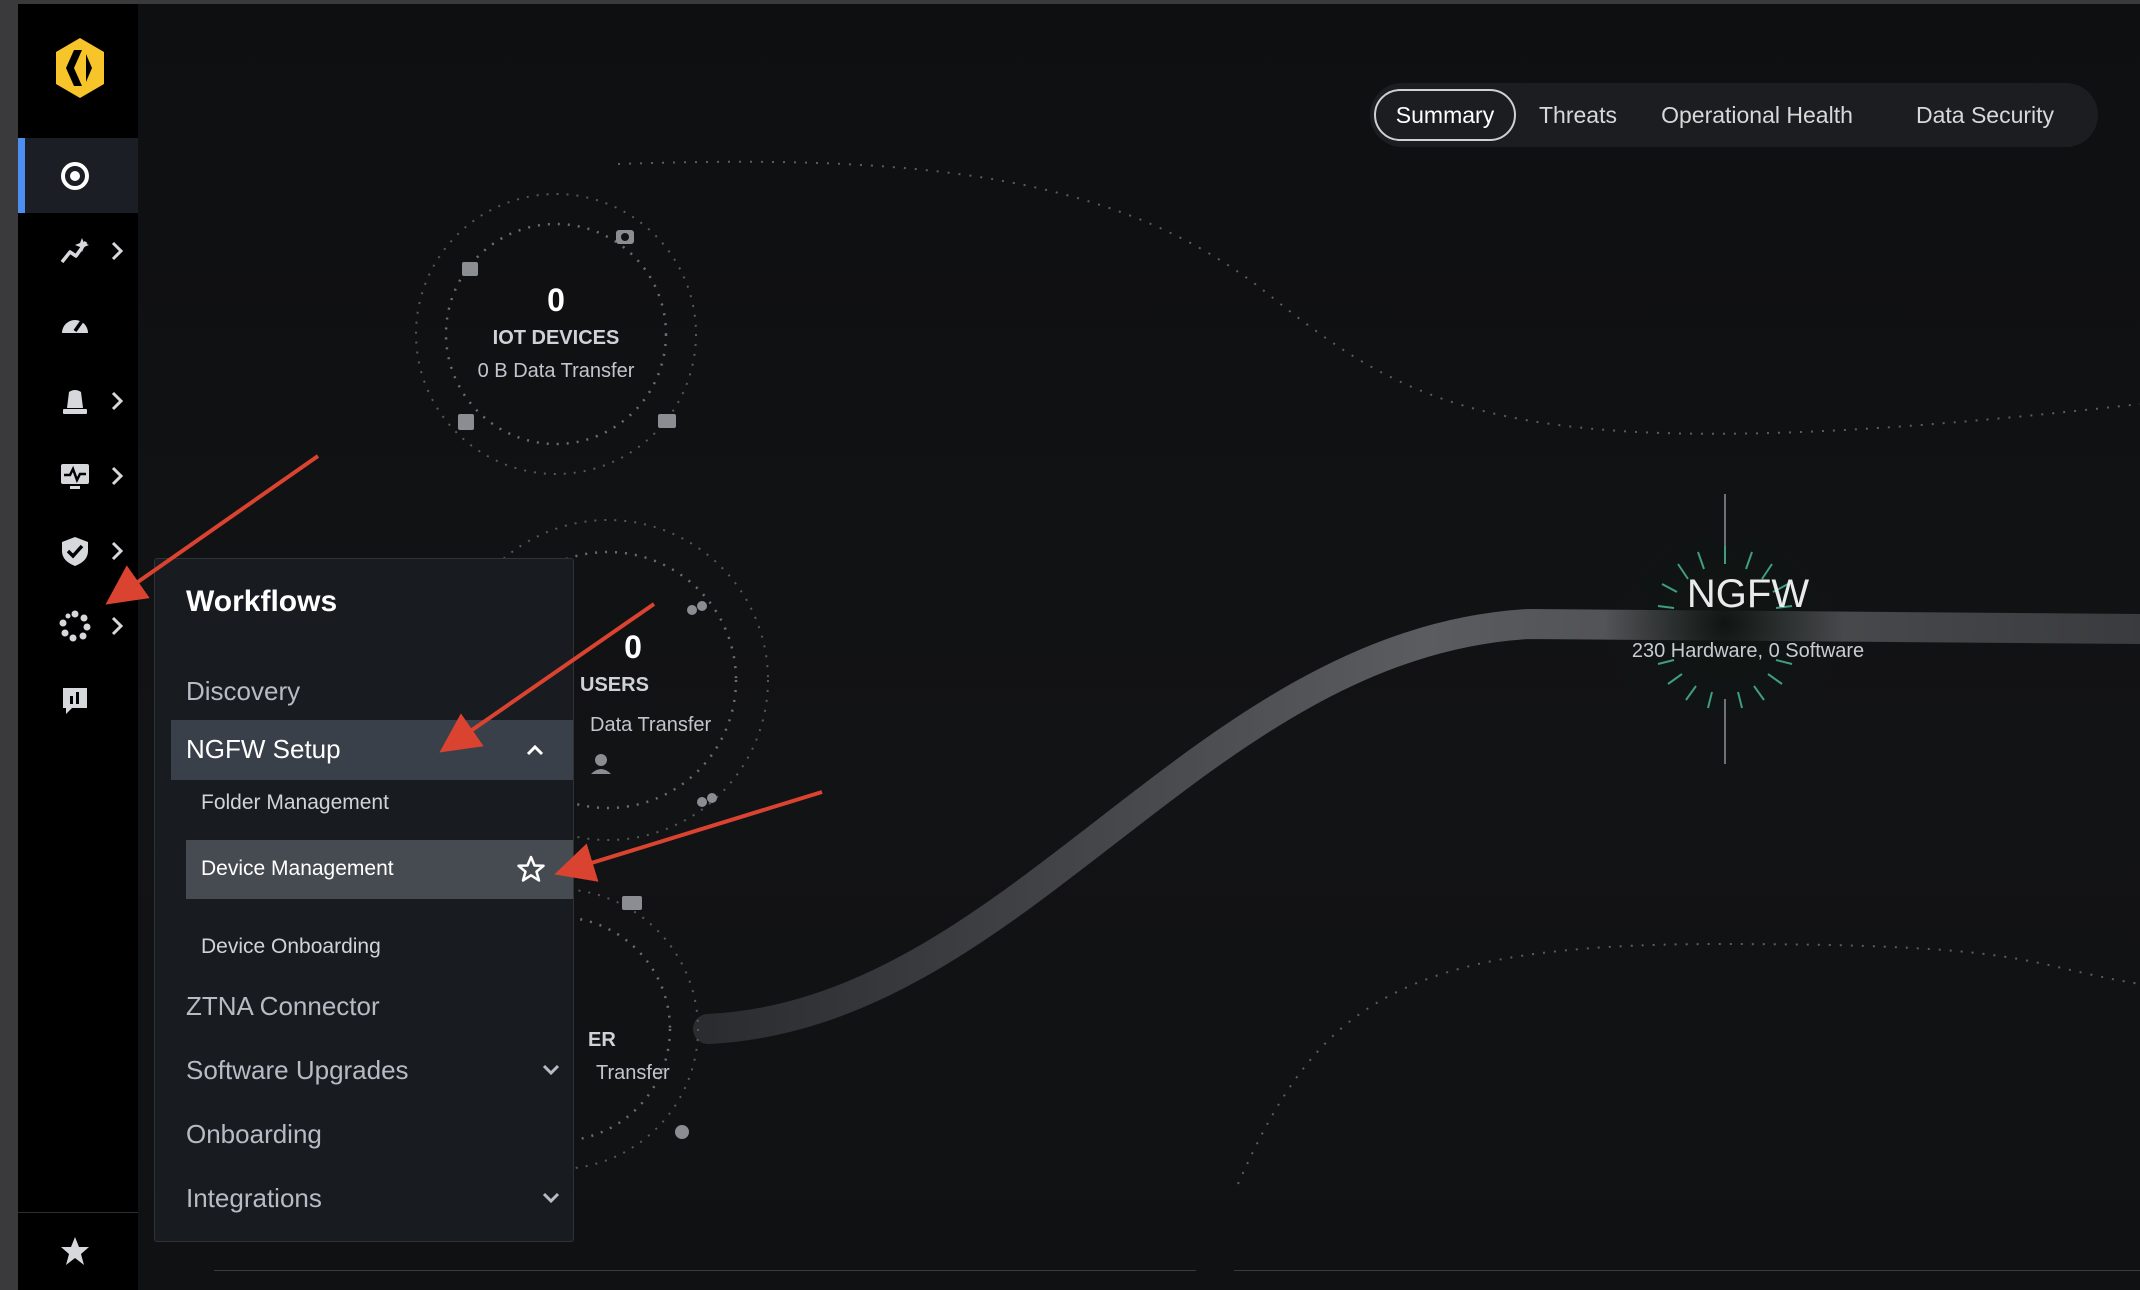 The height and width of the screenshot is (1290, 2140). Describe the element at coordinates (602, 1040) in the screenshot. I see `third-node-label: ER` at that location.